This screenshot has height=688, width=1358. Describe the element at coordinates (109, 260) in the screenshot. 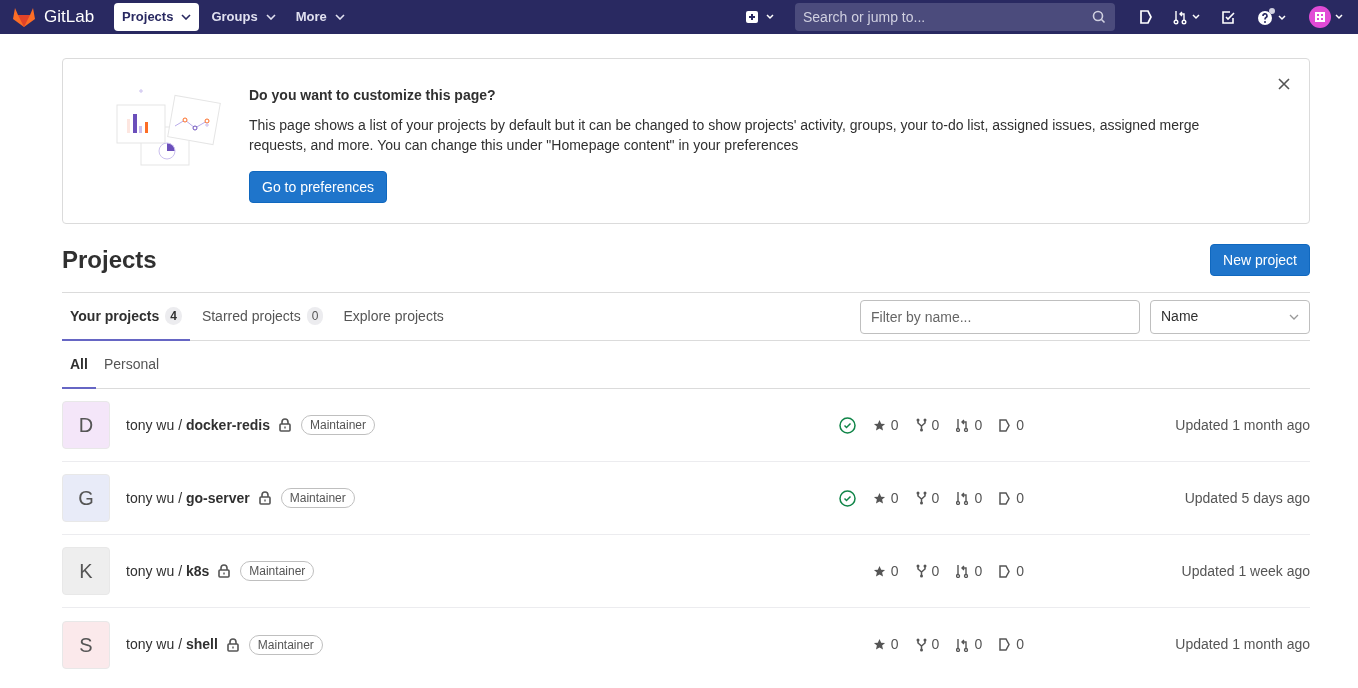

I see `page-title: Projects` at that location.